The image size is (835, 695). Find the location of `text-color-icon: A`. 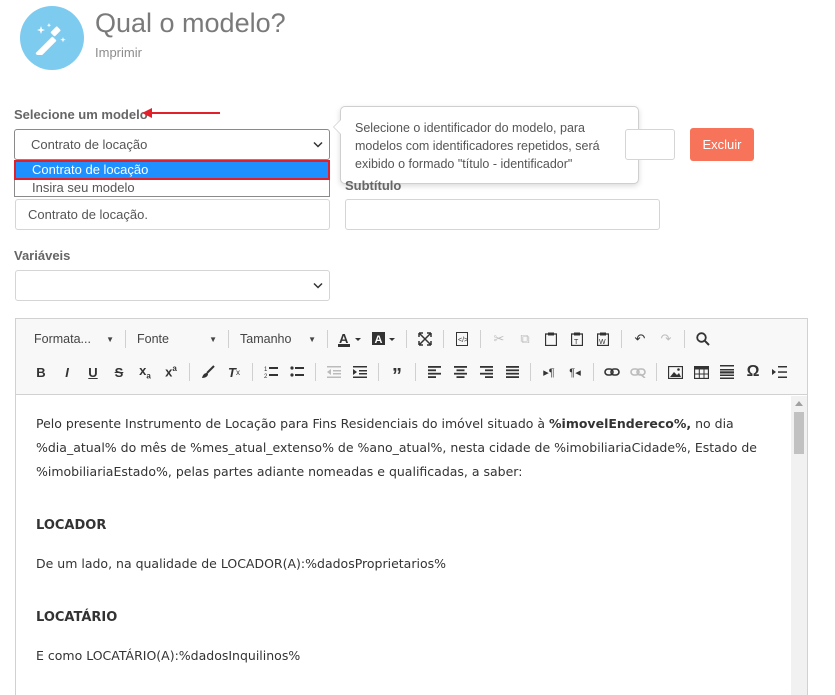

text-color-icon: A is located at coordinates (350, 339).